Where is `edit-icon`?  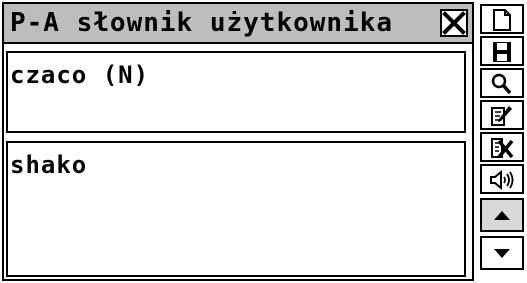 edit-icon is located at coordinates (501, 116).